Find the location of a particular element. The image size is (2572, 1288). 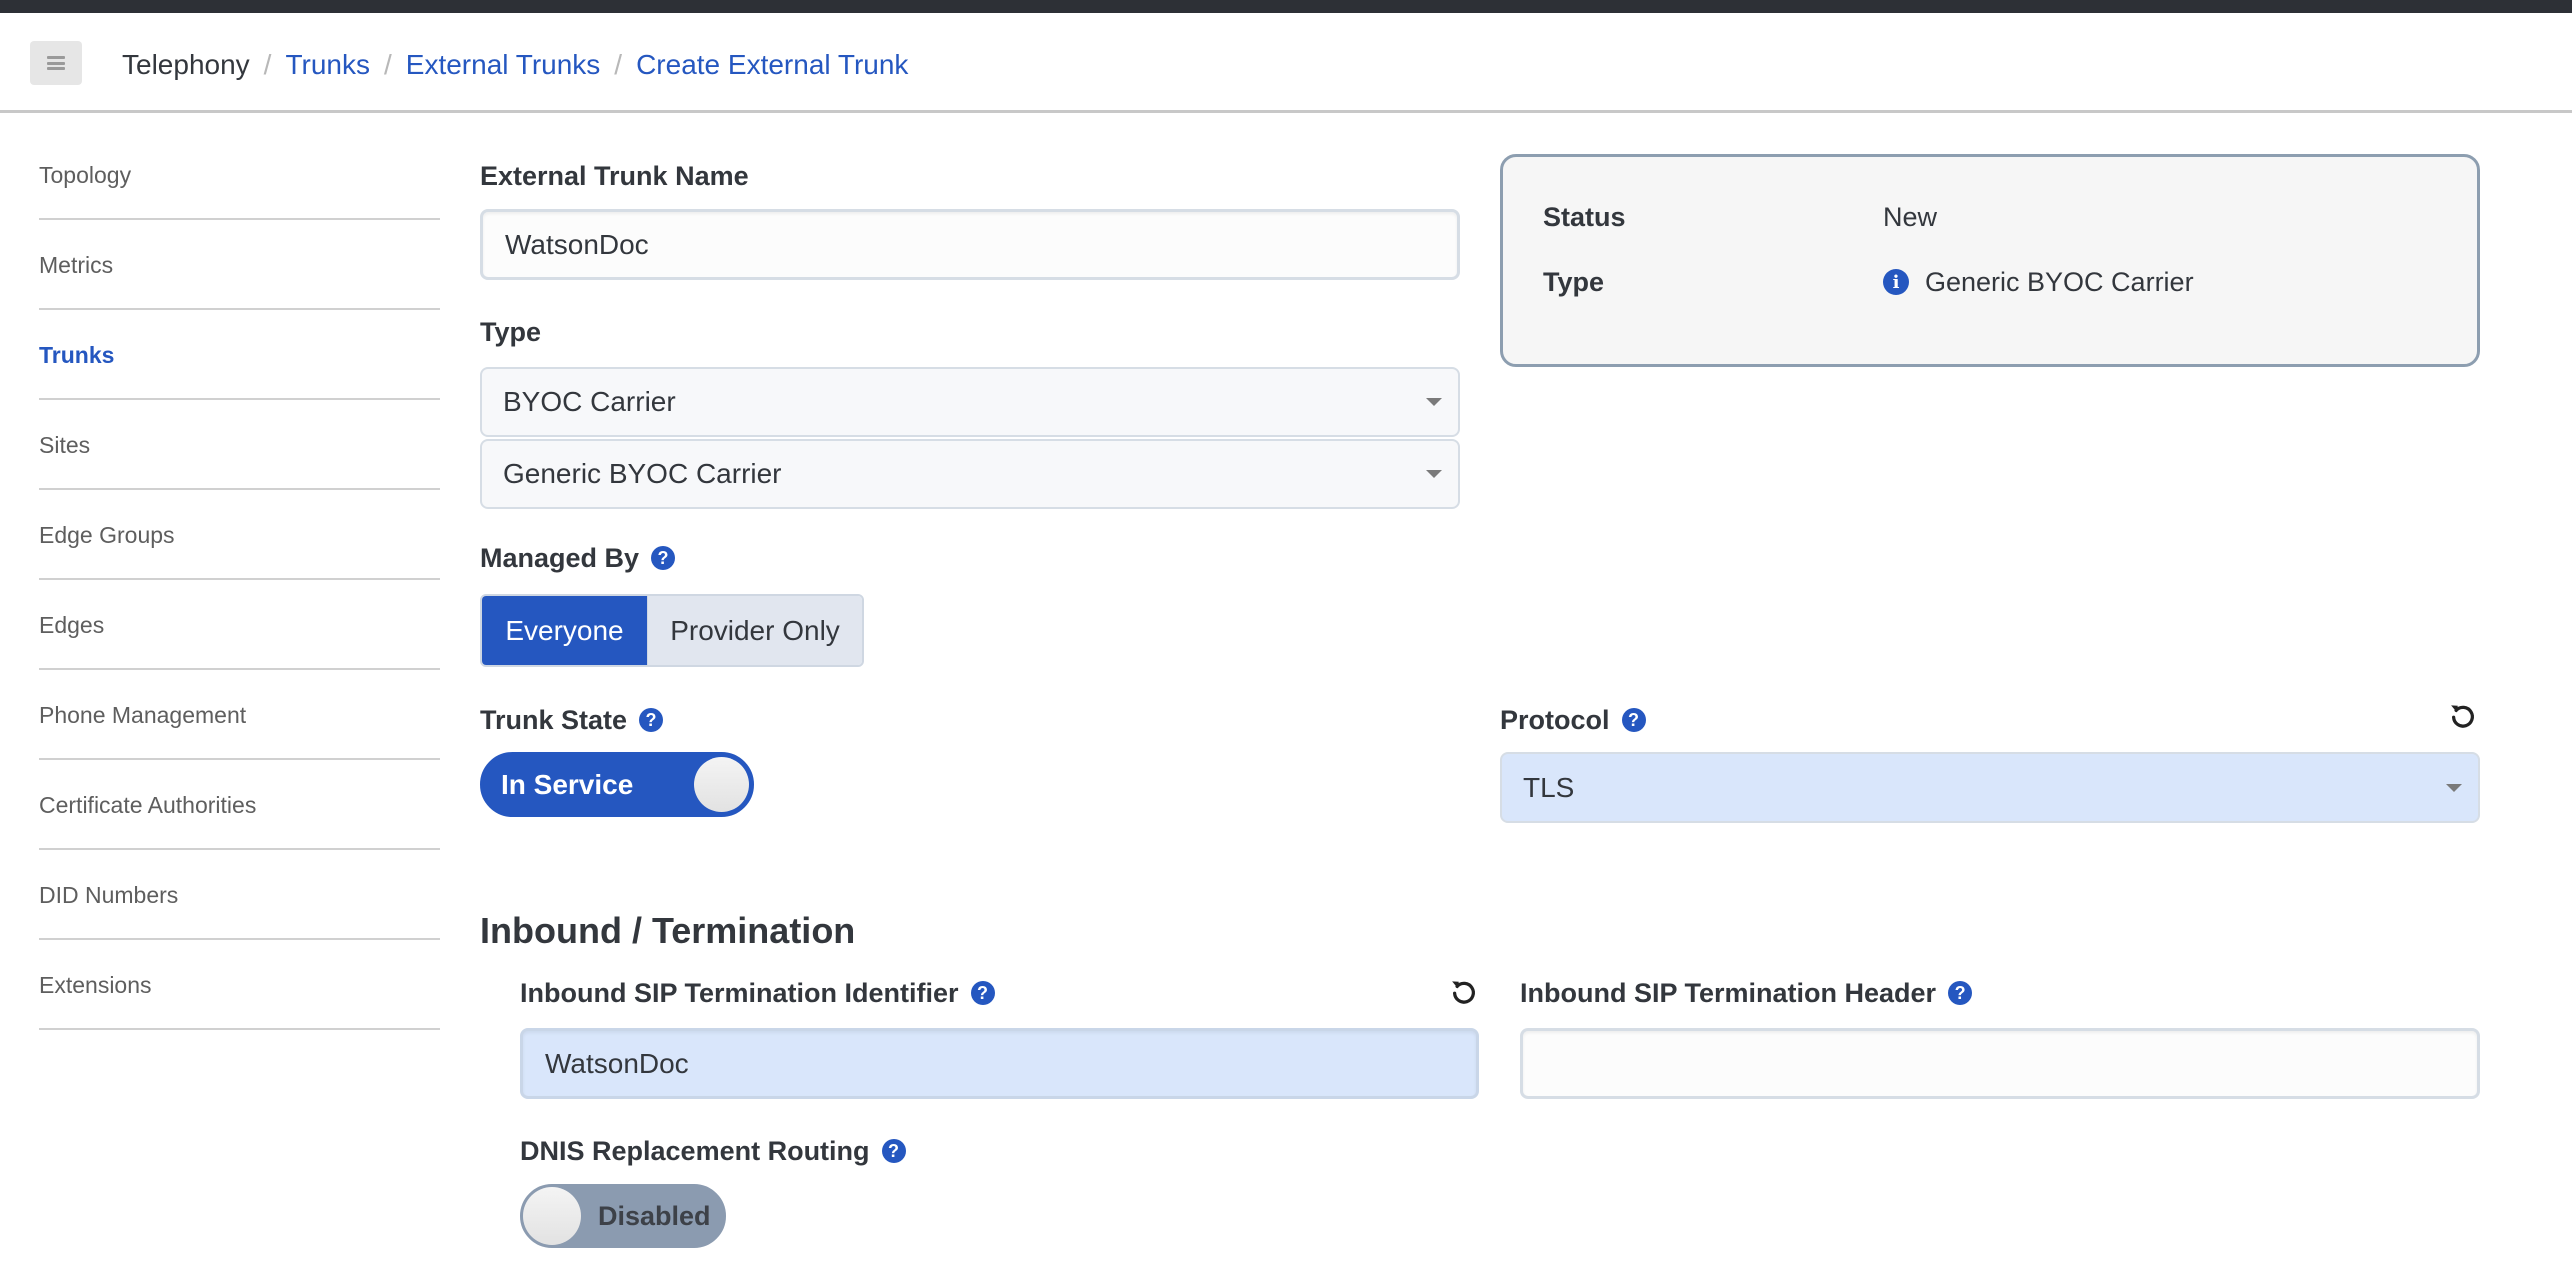

top-bar is located at coordinates (1286, 6).